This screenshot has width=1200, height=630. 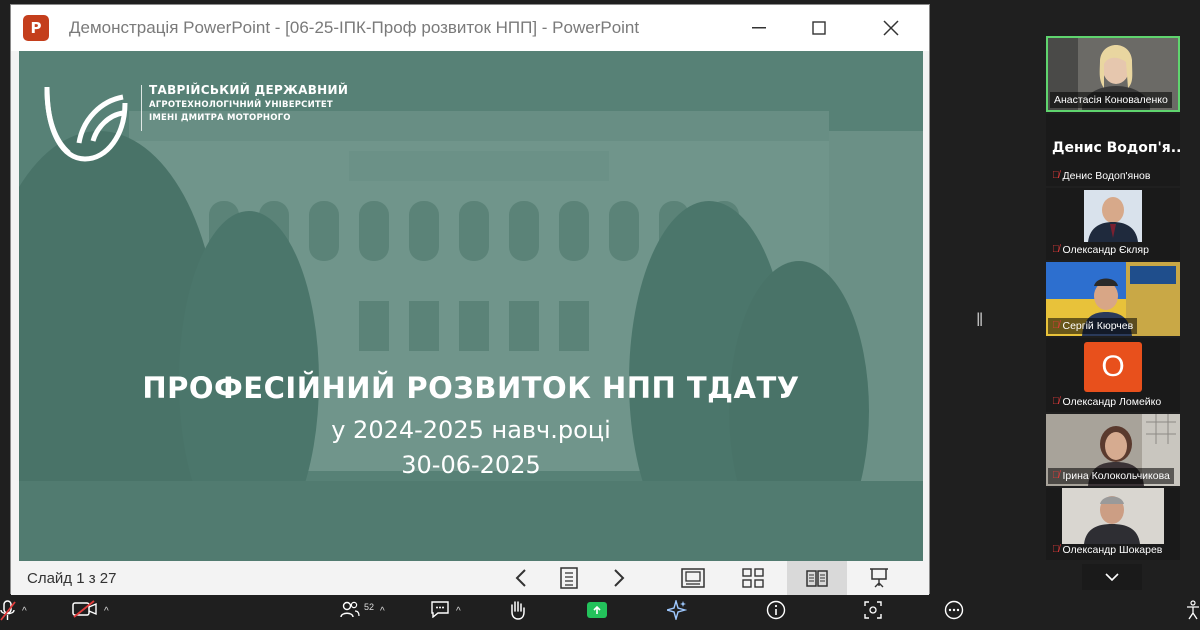 What do you see at coordinates (249, 90) in the screenshot?
I see `university-name-line1: ТАВРІЙСЬКИЙ ДЕРЖАВНИЙ` at bounding box center [249, 90].